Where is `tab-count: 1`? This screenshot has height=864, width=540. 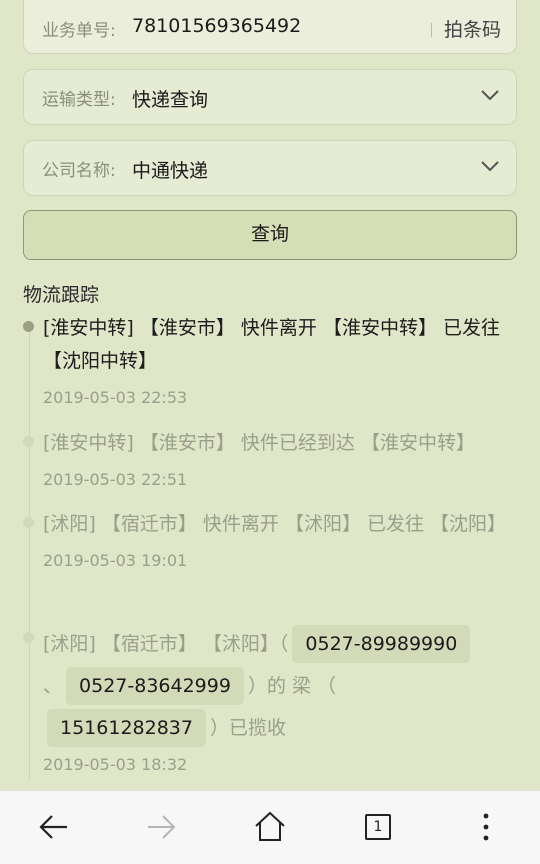 tab-count: 1 is located at coordinates (378, 827).